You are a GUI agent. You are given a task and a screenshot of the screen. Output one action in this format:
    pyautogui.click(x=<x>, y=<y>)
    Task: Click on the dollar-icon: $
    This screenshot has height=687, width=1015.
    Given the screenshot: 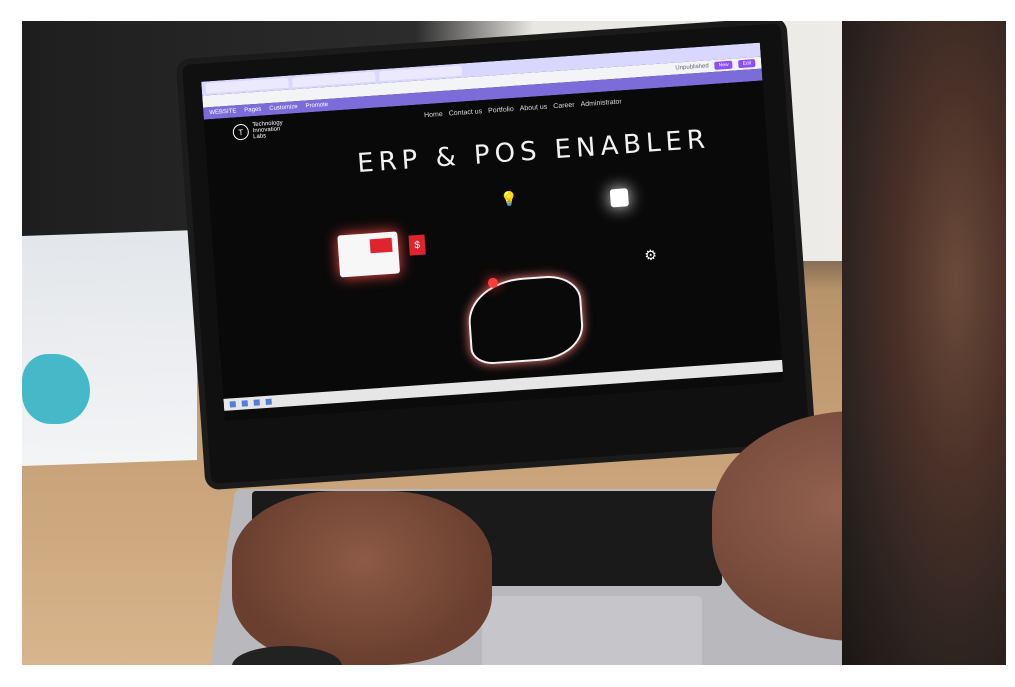 What is the action you would take?
    pyautogui.click(x=417, y=245)
    